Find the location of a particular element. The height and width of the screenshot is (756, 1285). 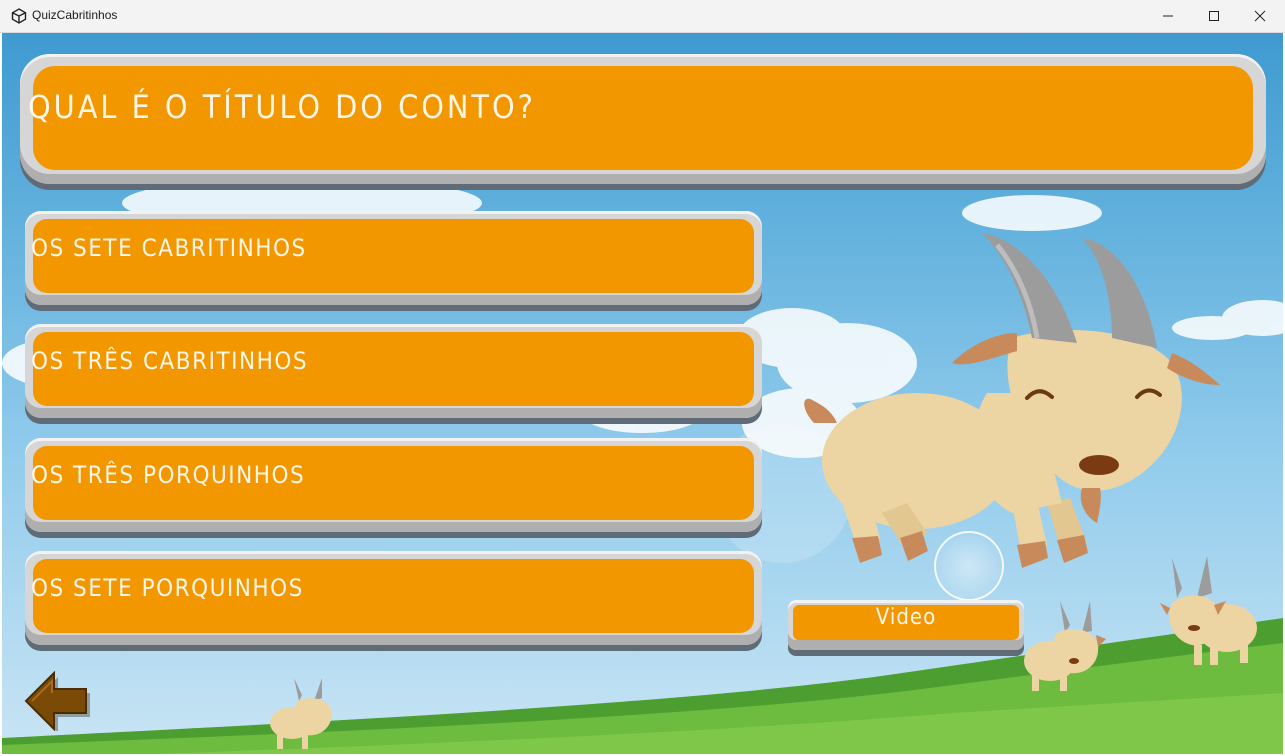

video-label: Video is located at coordinates (906, 617).